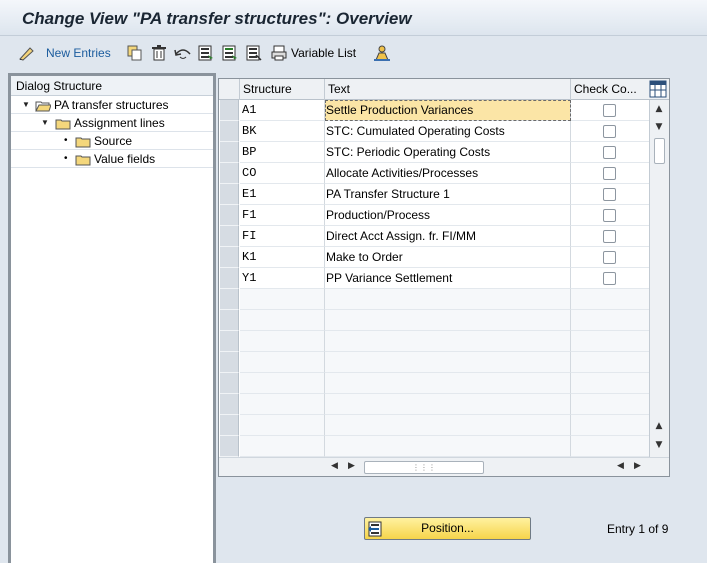 The width and height of the screenshot is (707, 563). I want to click on table-row: Y1 PP Variance Settlement, so click(434, 278).